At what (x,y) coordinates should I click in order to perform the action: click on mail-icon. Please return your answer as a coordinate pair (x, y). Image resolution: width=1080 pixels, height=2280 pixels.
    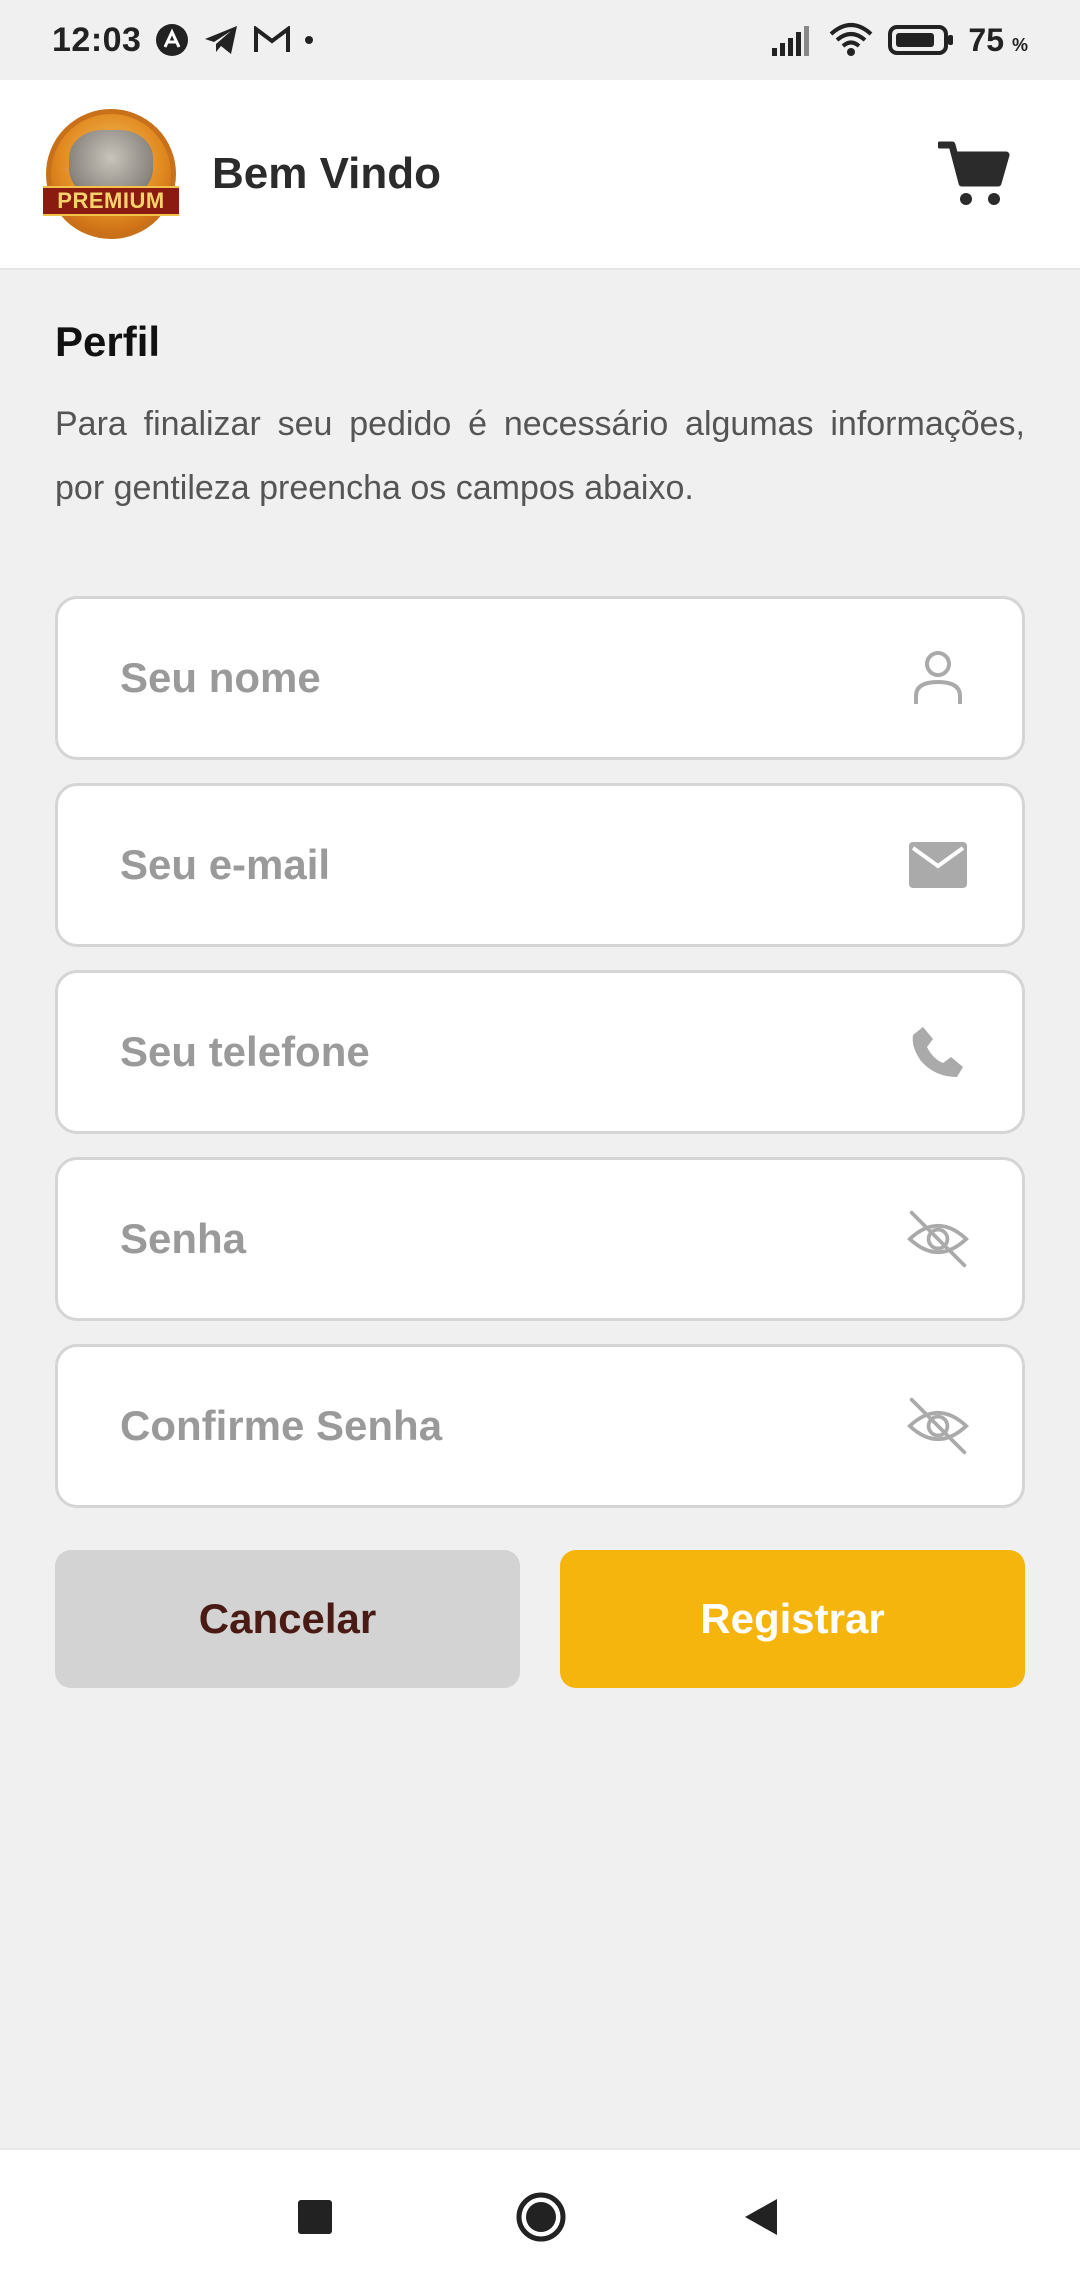
    Looking at the image, I should click on (938, 865).